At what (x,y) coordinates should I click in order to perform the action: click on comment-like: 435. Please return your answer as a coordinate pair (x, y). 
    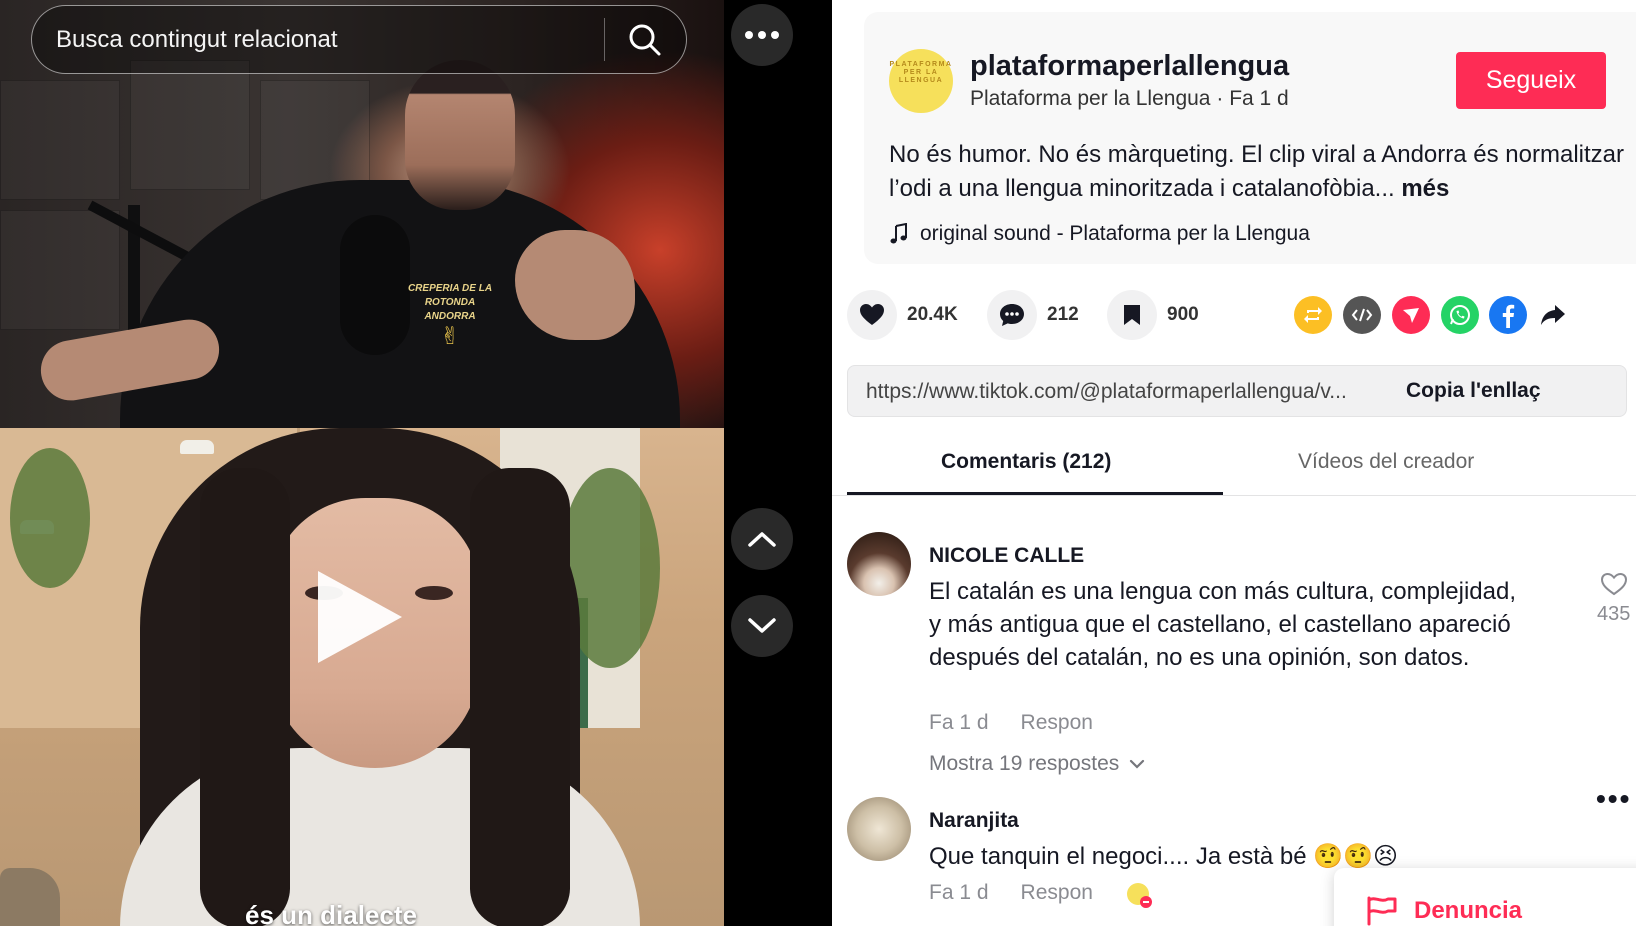
    Looking at the image, I should click on (1613, 599).